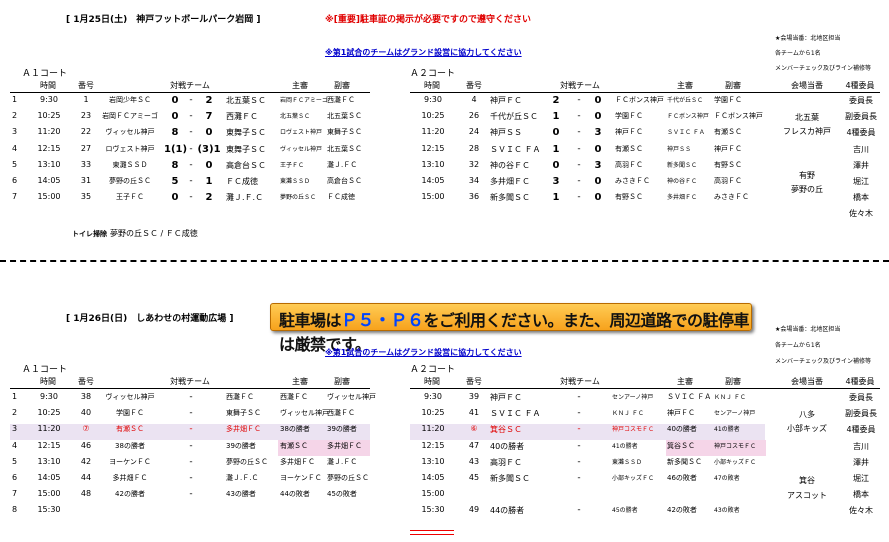 This screenshot has height=542, width=889. Describe the element at coordinates (209, 165) in the screenshot. I see `away-score: 0` at that location.